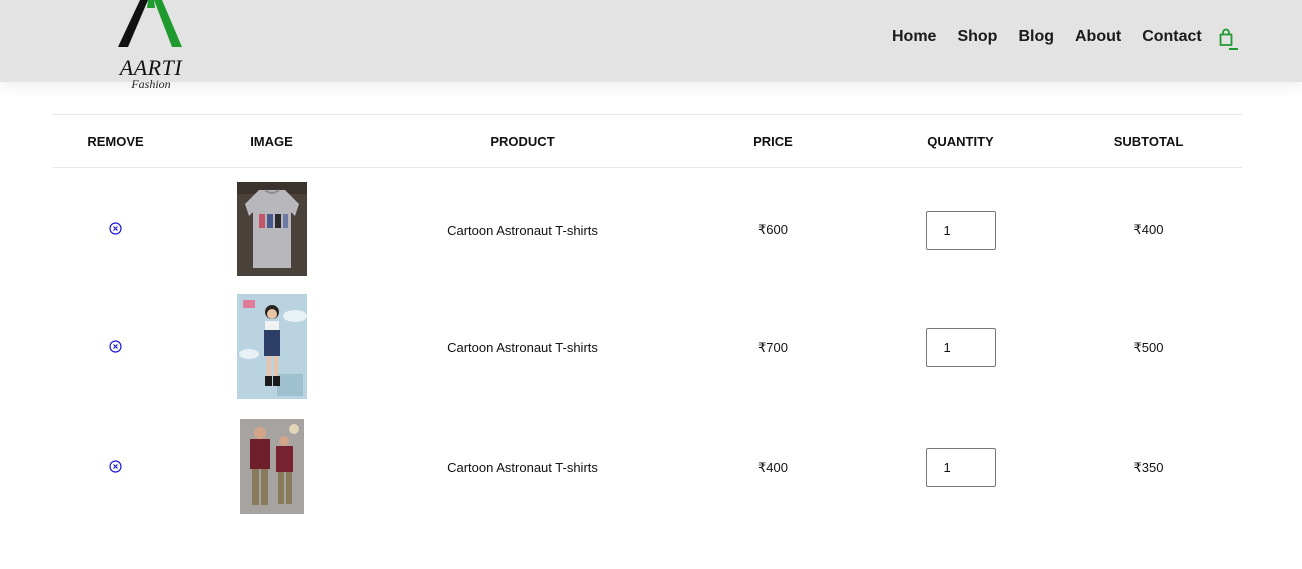  What do you see at coordinates (1148, 347) in the screenshot?
I see `product-subtotal: ₹500` at bounding box center [1148, 347].